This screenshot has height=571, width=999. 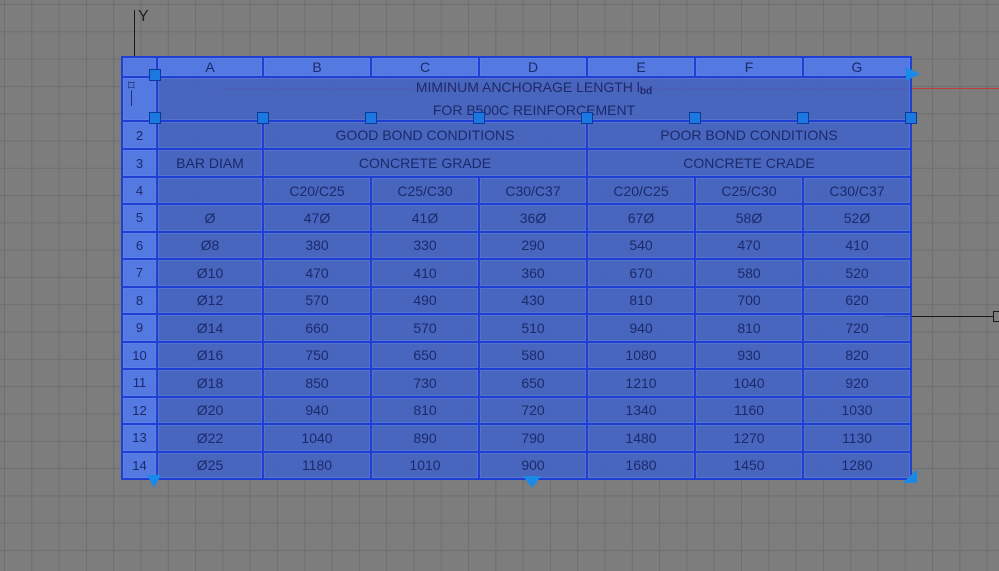 I want to click on row-header-7: 7, so click(x=139, y=273).